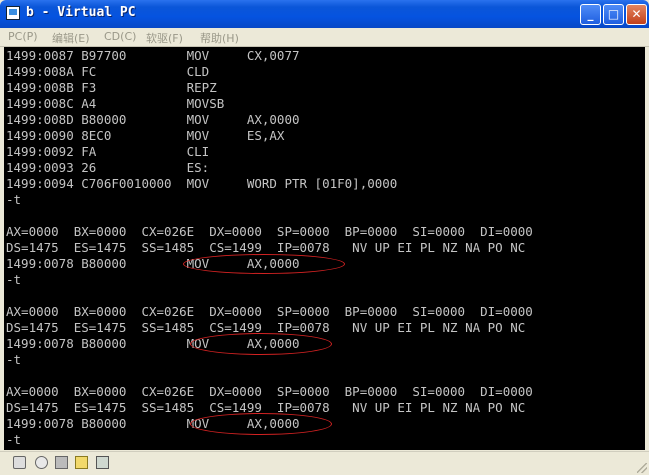  Describe the element at coordinates (23, 36) in the screenshot. I see `menu-pc: PC(P)` at that location.